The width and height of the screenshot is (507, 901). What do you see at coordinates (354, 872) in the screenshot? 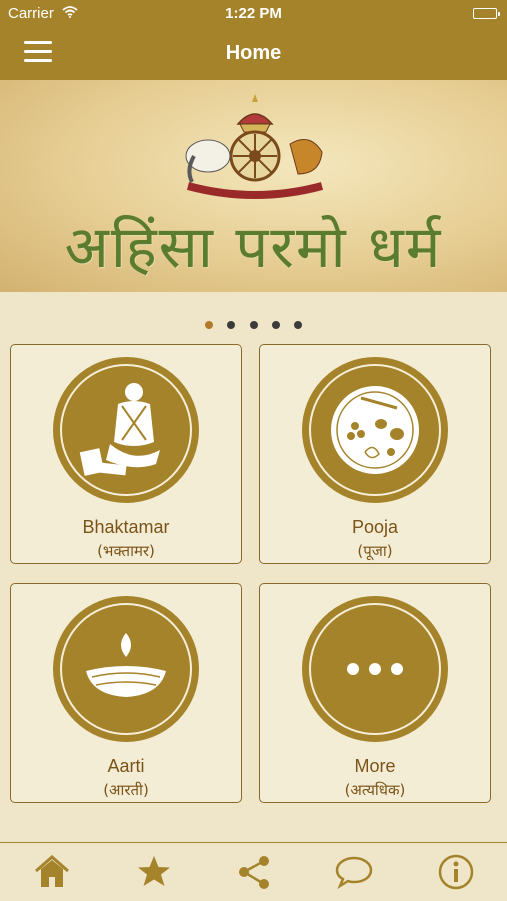
I see `chat-icon` at bounding box center [354, 872].